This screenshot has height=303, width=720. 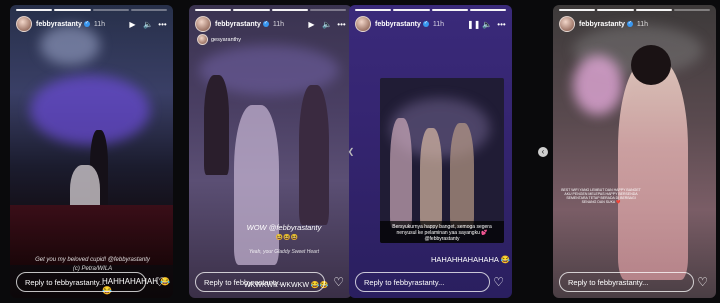 I want to click on story-header: febbyrastanty 11h ❚❚ 🔈 •••, so click(x=430, y=24).